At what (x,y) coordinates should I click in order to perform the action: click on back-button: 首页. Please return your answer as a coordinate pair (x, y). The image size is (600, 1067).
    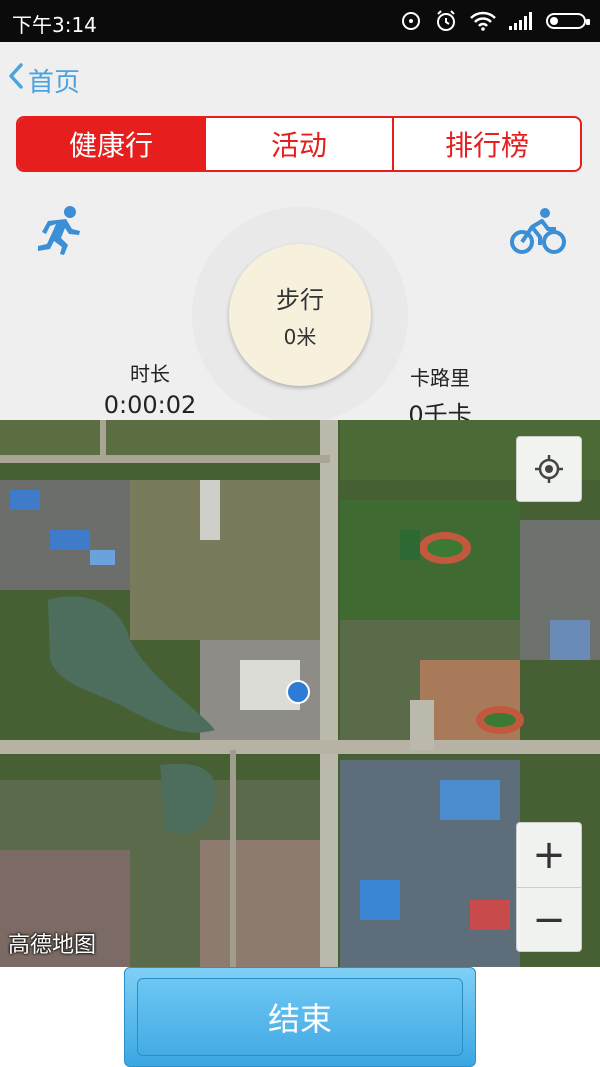
    Looking at the image, I should click on (44, 80).